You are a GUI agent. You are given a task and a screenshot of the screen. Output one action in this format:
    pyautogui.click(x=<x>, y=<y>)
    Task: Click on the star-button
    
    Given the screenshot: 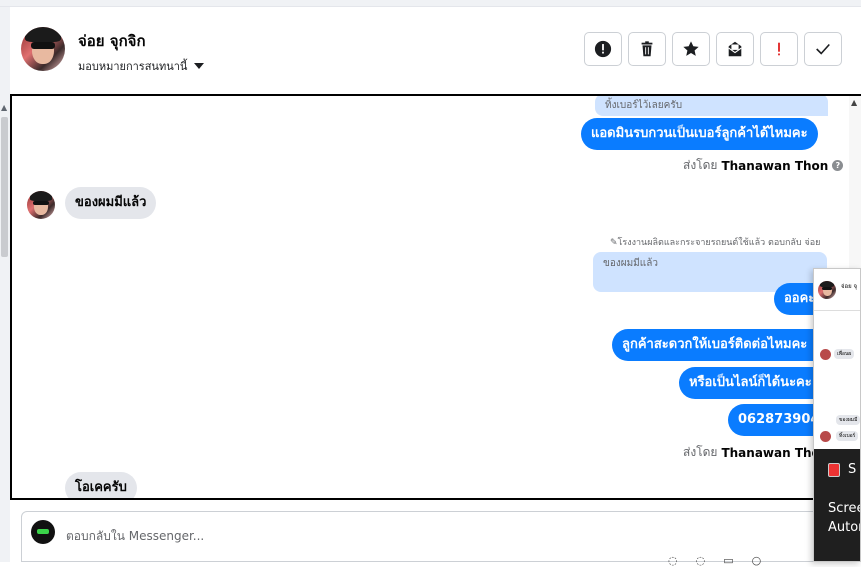 What is the action you would take?
    pyautogui.click(x=691, y=49)
    